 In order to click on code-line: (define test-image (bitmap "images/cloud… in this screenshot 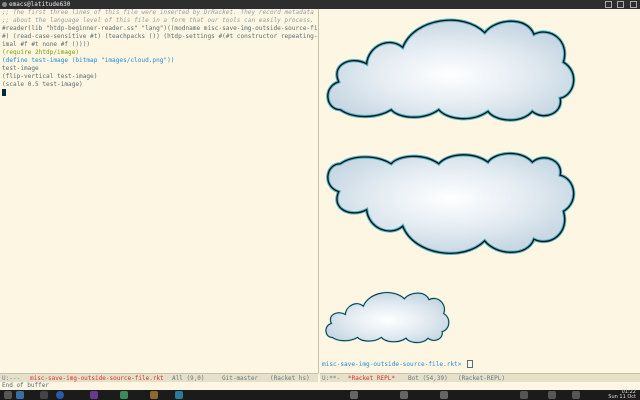, I will do `click(88, 60)`.